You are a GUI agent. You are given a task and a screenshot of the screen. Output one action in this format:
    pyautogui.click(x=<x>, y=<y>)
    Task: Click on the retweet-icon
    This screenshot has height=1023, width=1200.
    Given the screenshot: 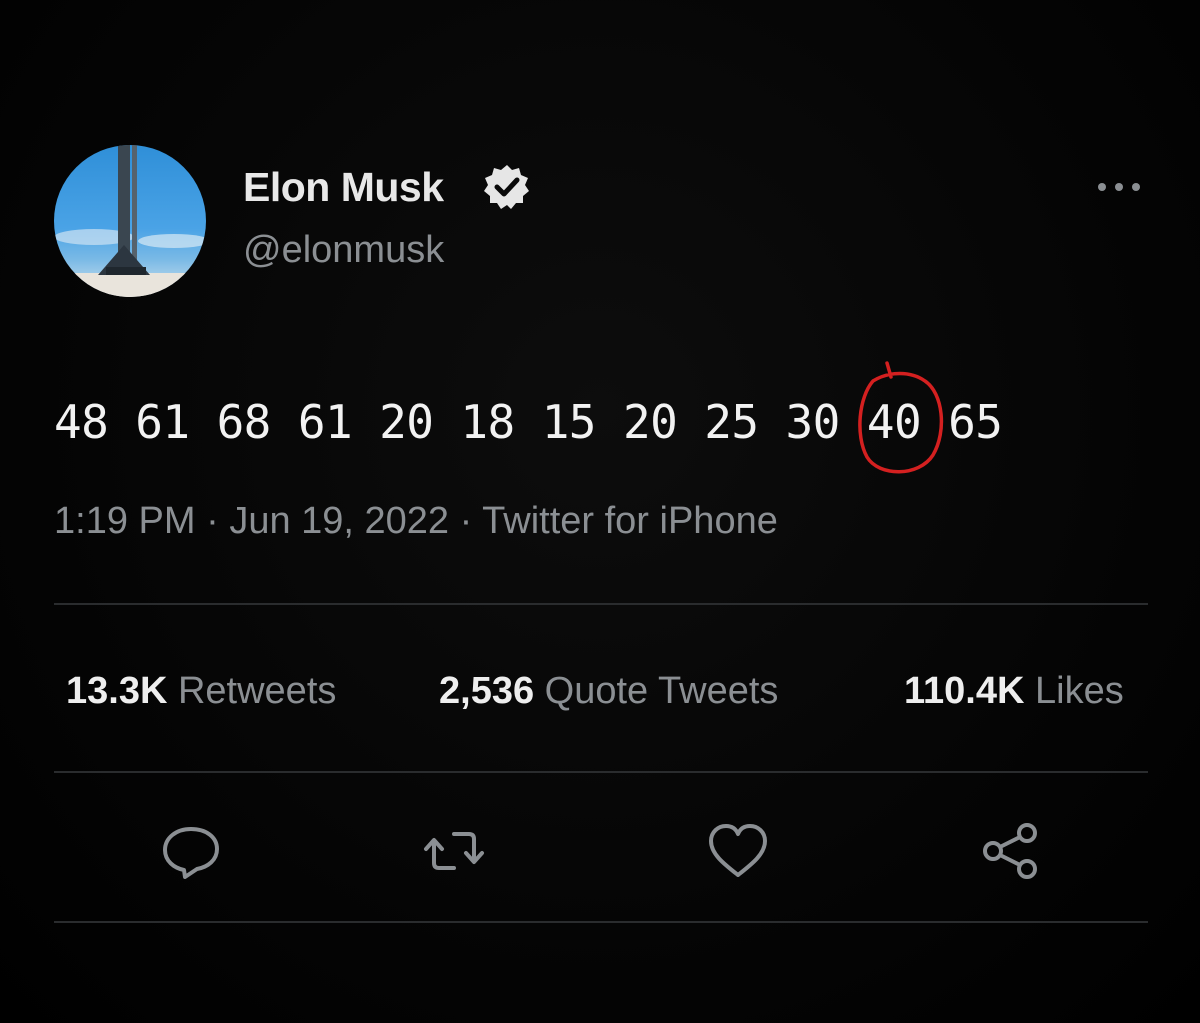 What is the action you would take?
    pyautogui.click(x=454, y=851)
    